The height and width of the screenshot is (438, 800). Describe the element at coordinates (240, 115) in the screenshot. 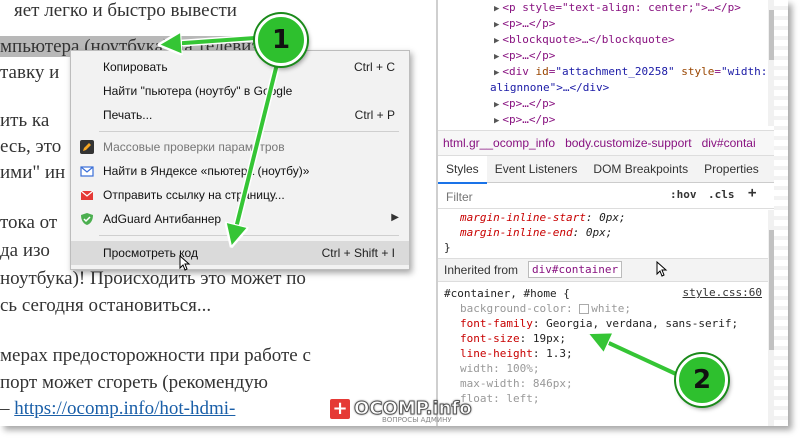

I see `menu-item-print: Печать... Ctrl + P` at that location.